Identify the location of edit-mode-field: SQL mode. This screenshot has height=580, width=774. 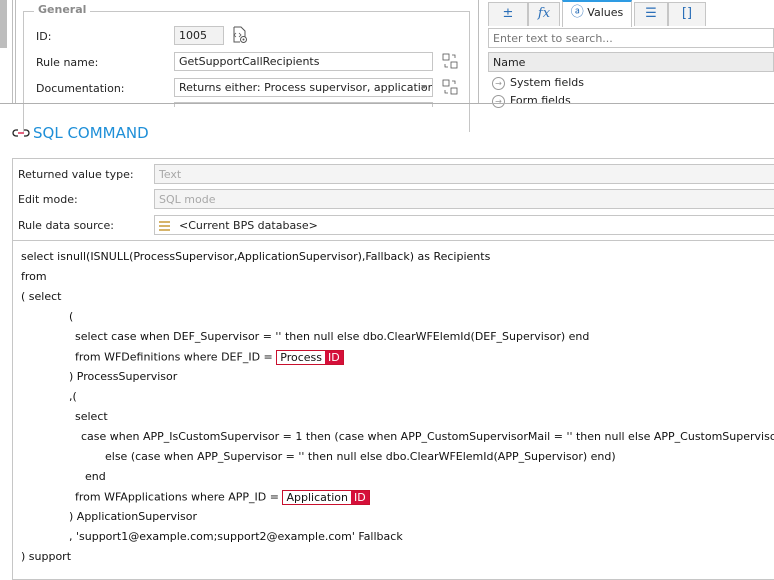
(464, 199).